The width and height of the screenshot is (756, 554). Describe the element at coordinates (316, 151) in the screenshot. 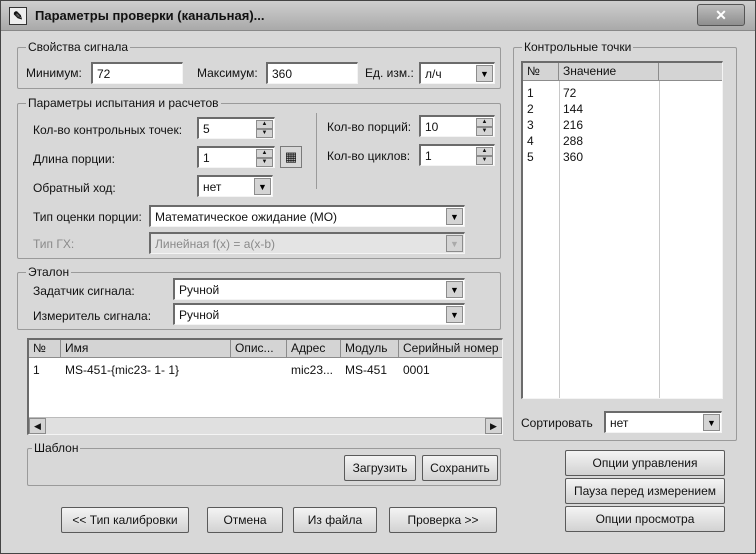

I see `params-separator` at that location.